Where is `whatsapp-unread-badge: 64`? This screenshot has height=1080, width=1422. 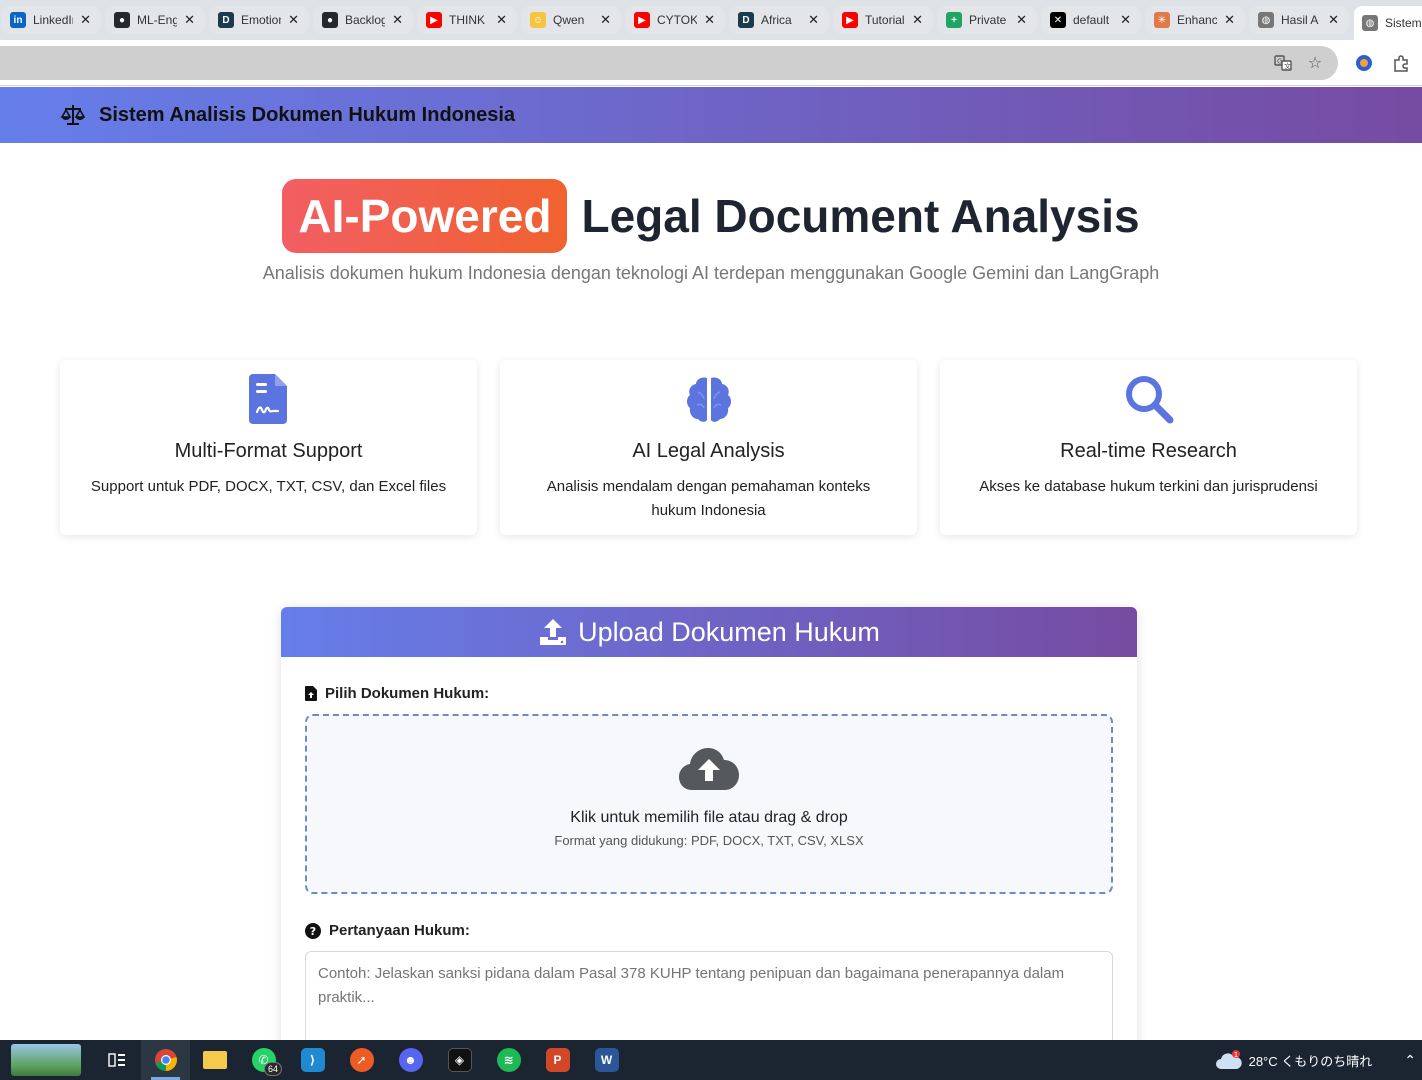
whatsapp-unread-badge: 64 is located at coordinates (272, 1069).